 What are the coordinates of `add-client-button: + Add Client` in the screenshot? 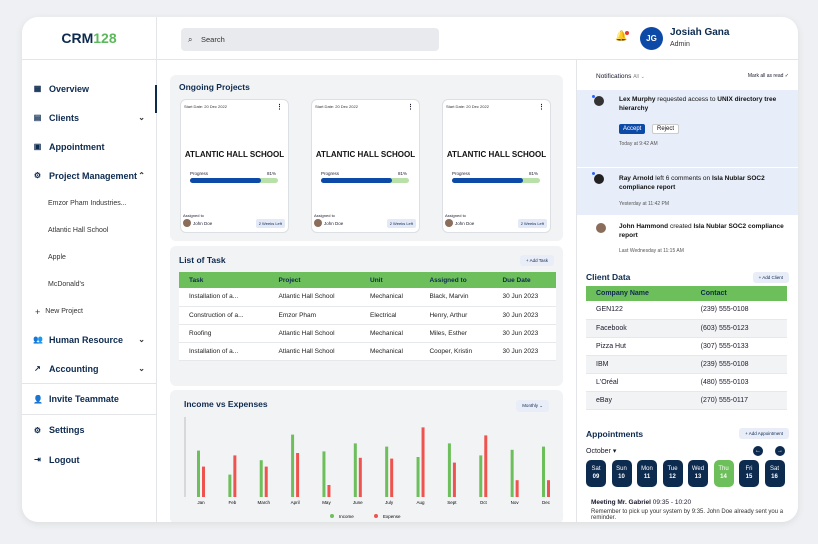 It's located at (770, 277).